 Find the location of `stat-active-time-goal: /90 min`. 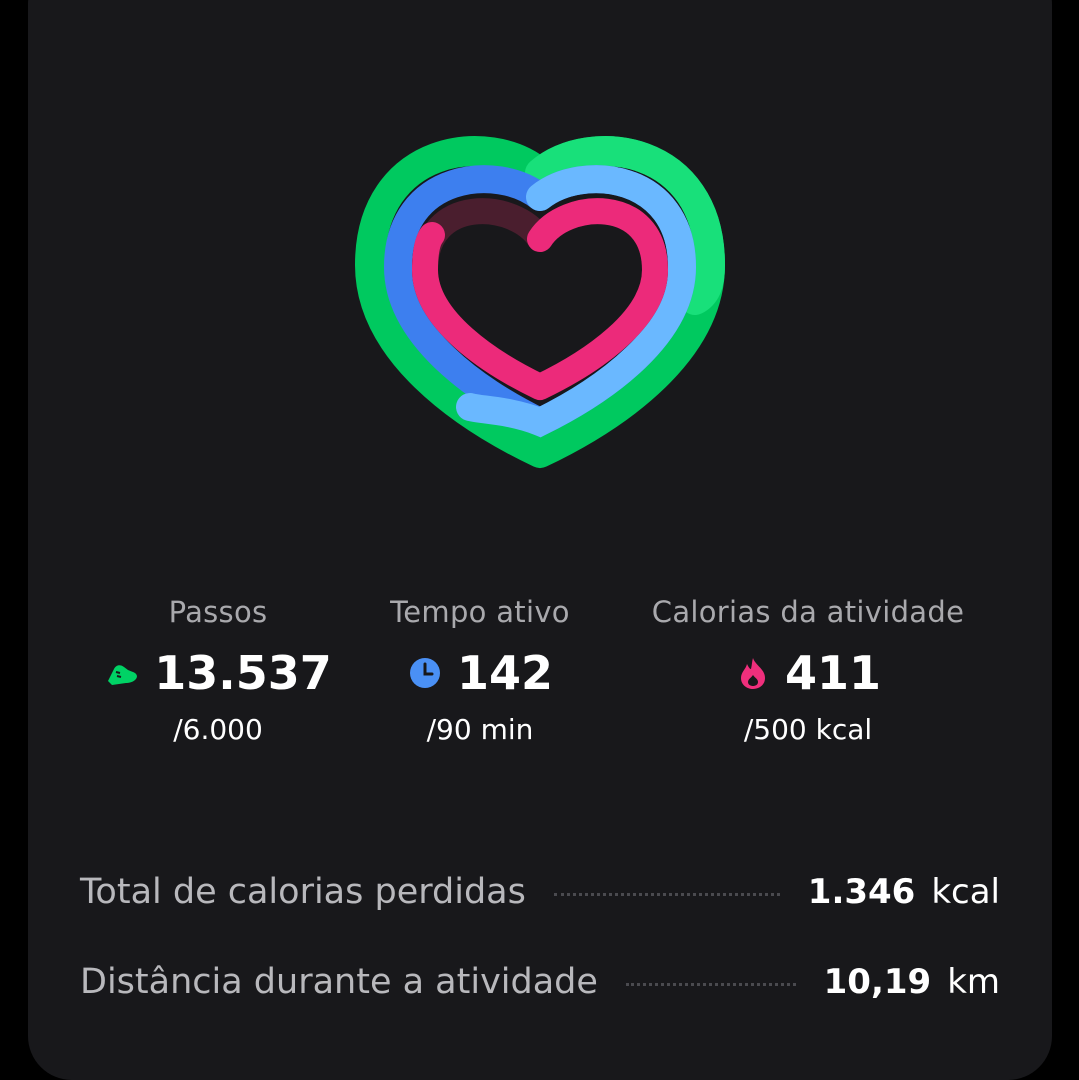

stat-active-time-goal: /90 min is located at coordinates (480, 729).